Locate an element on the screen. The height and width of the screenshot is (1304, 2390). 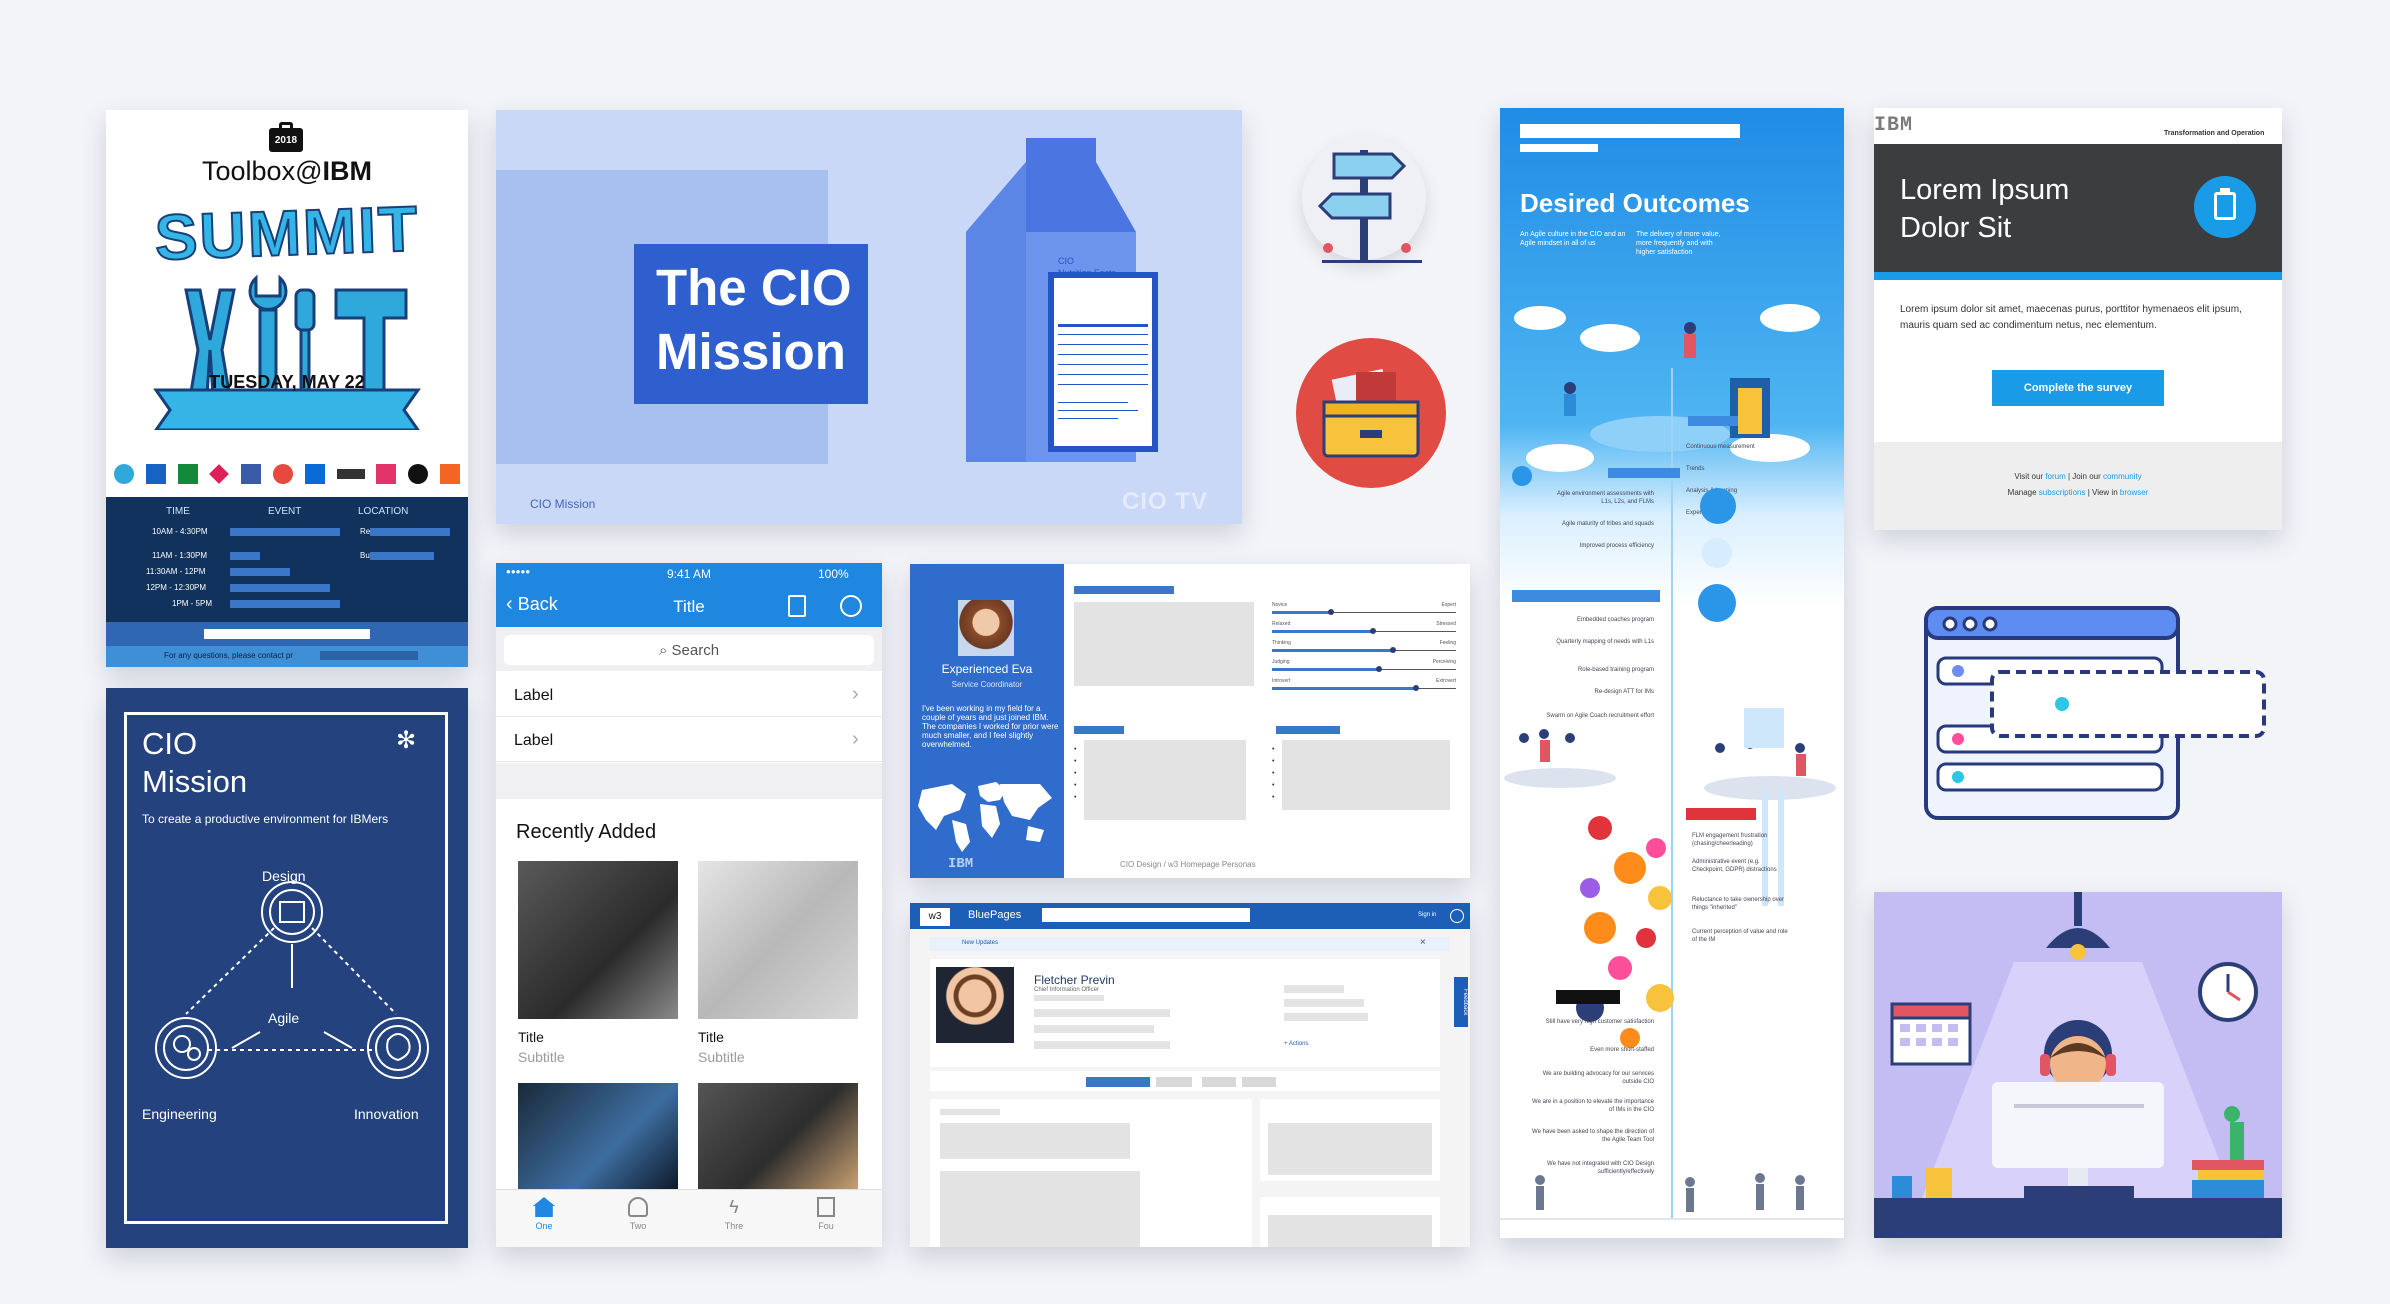
office-people-illustration is located at coordinates (1672, 1196).